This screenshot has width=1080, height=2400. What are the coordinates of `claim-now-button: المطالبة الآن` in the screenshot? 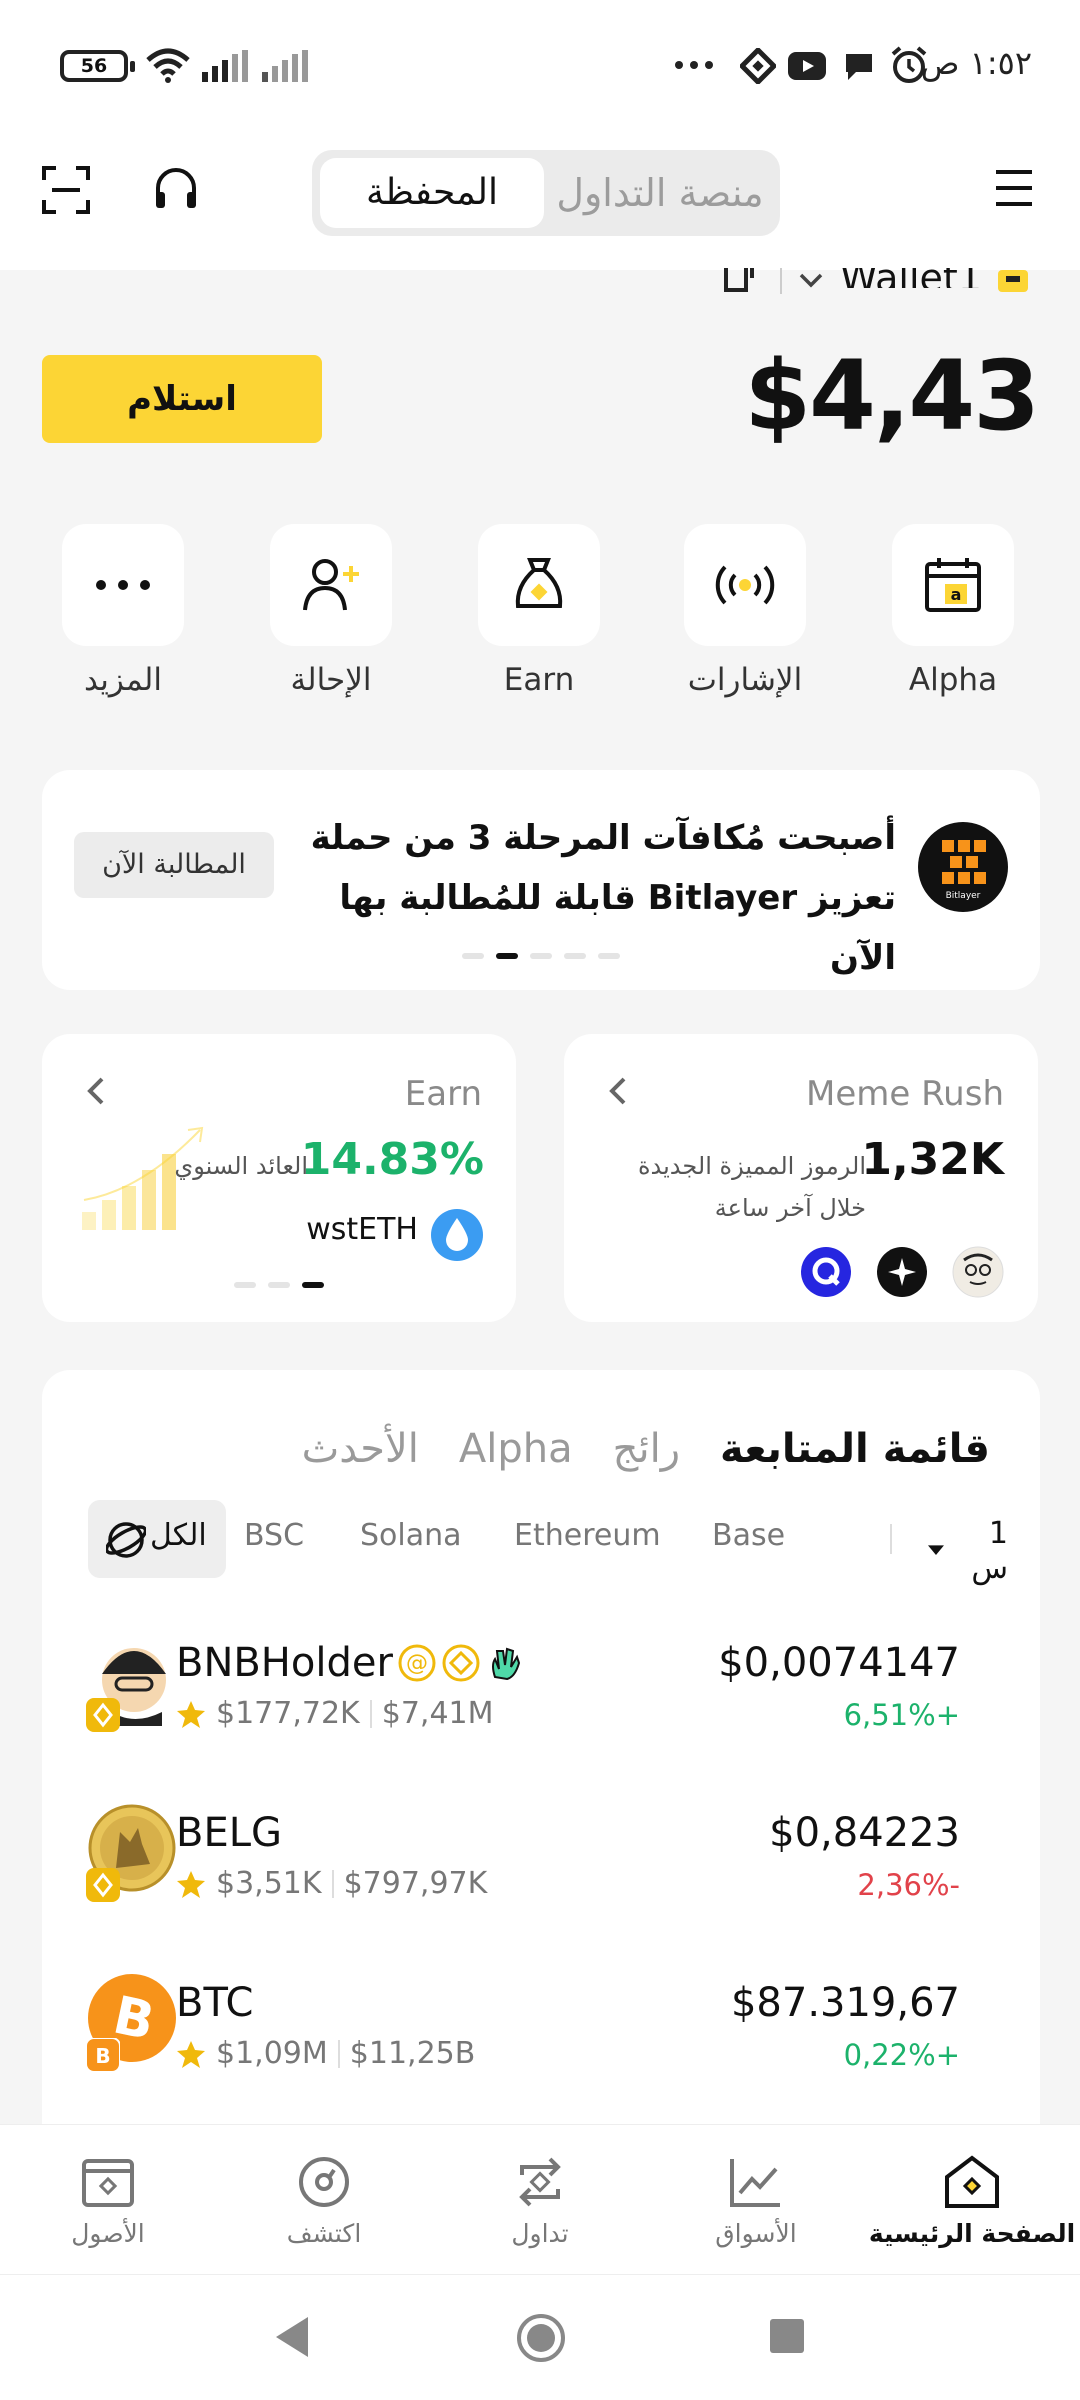 It's located at (174, 865).